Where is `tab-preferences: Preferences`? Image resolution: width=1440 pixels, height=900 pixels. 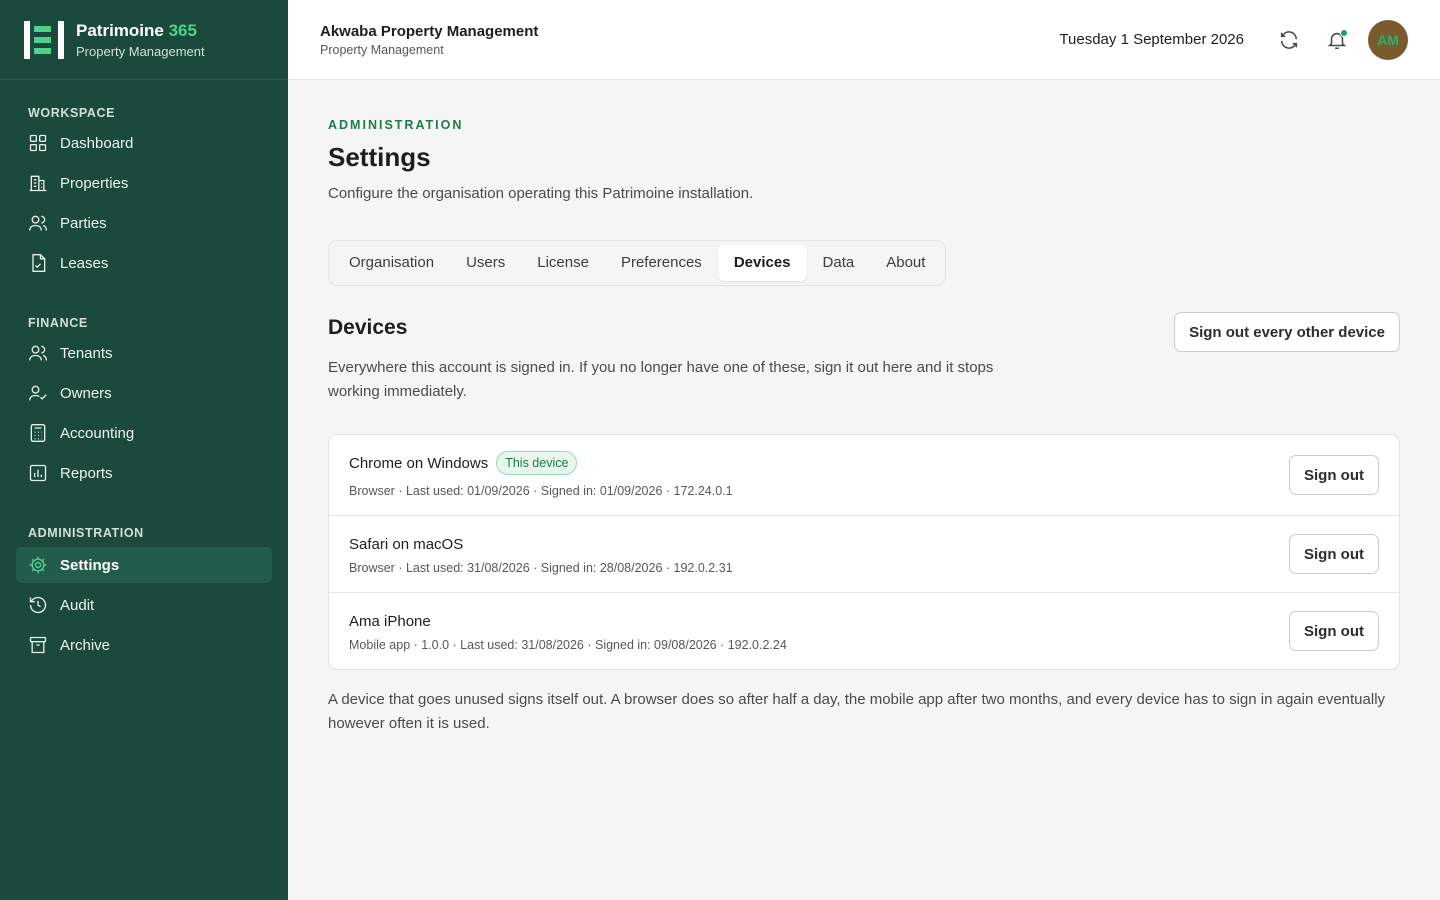 tab-preferences: Preferences is located at coordinates (661, 263).